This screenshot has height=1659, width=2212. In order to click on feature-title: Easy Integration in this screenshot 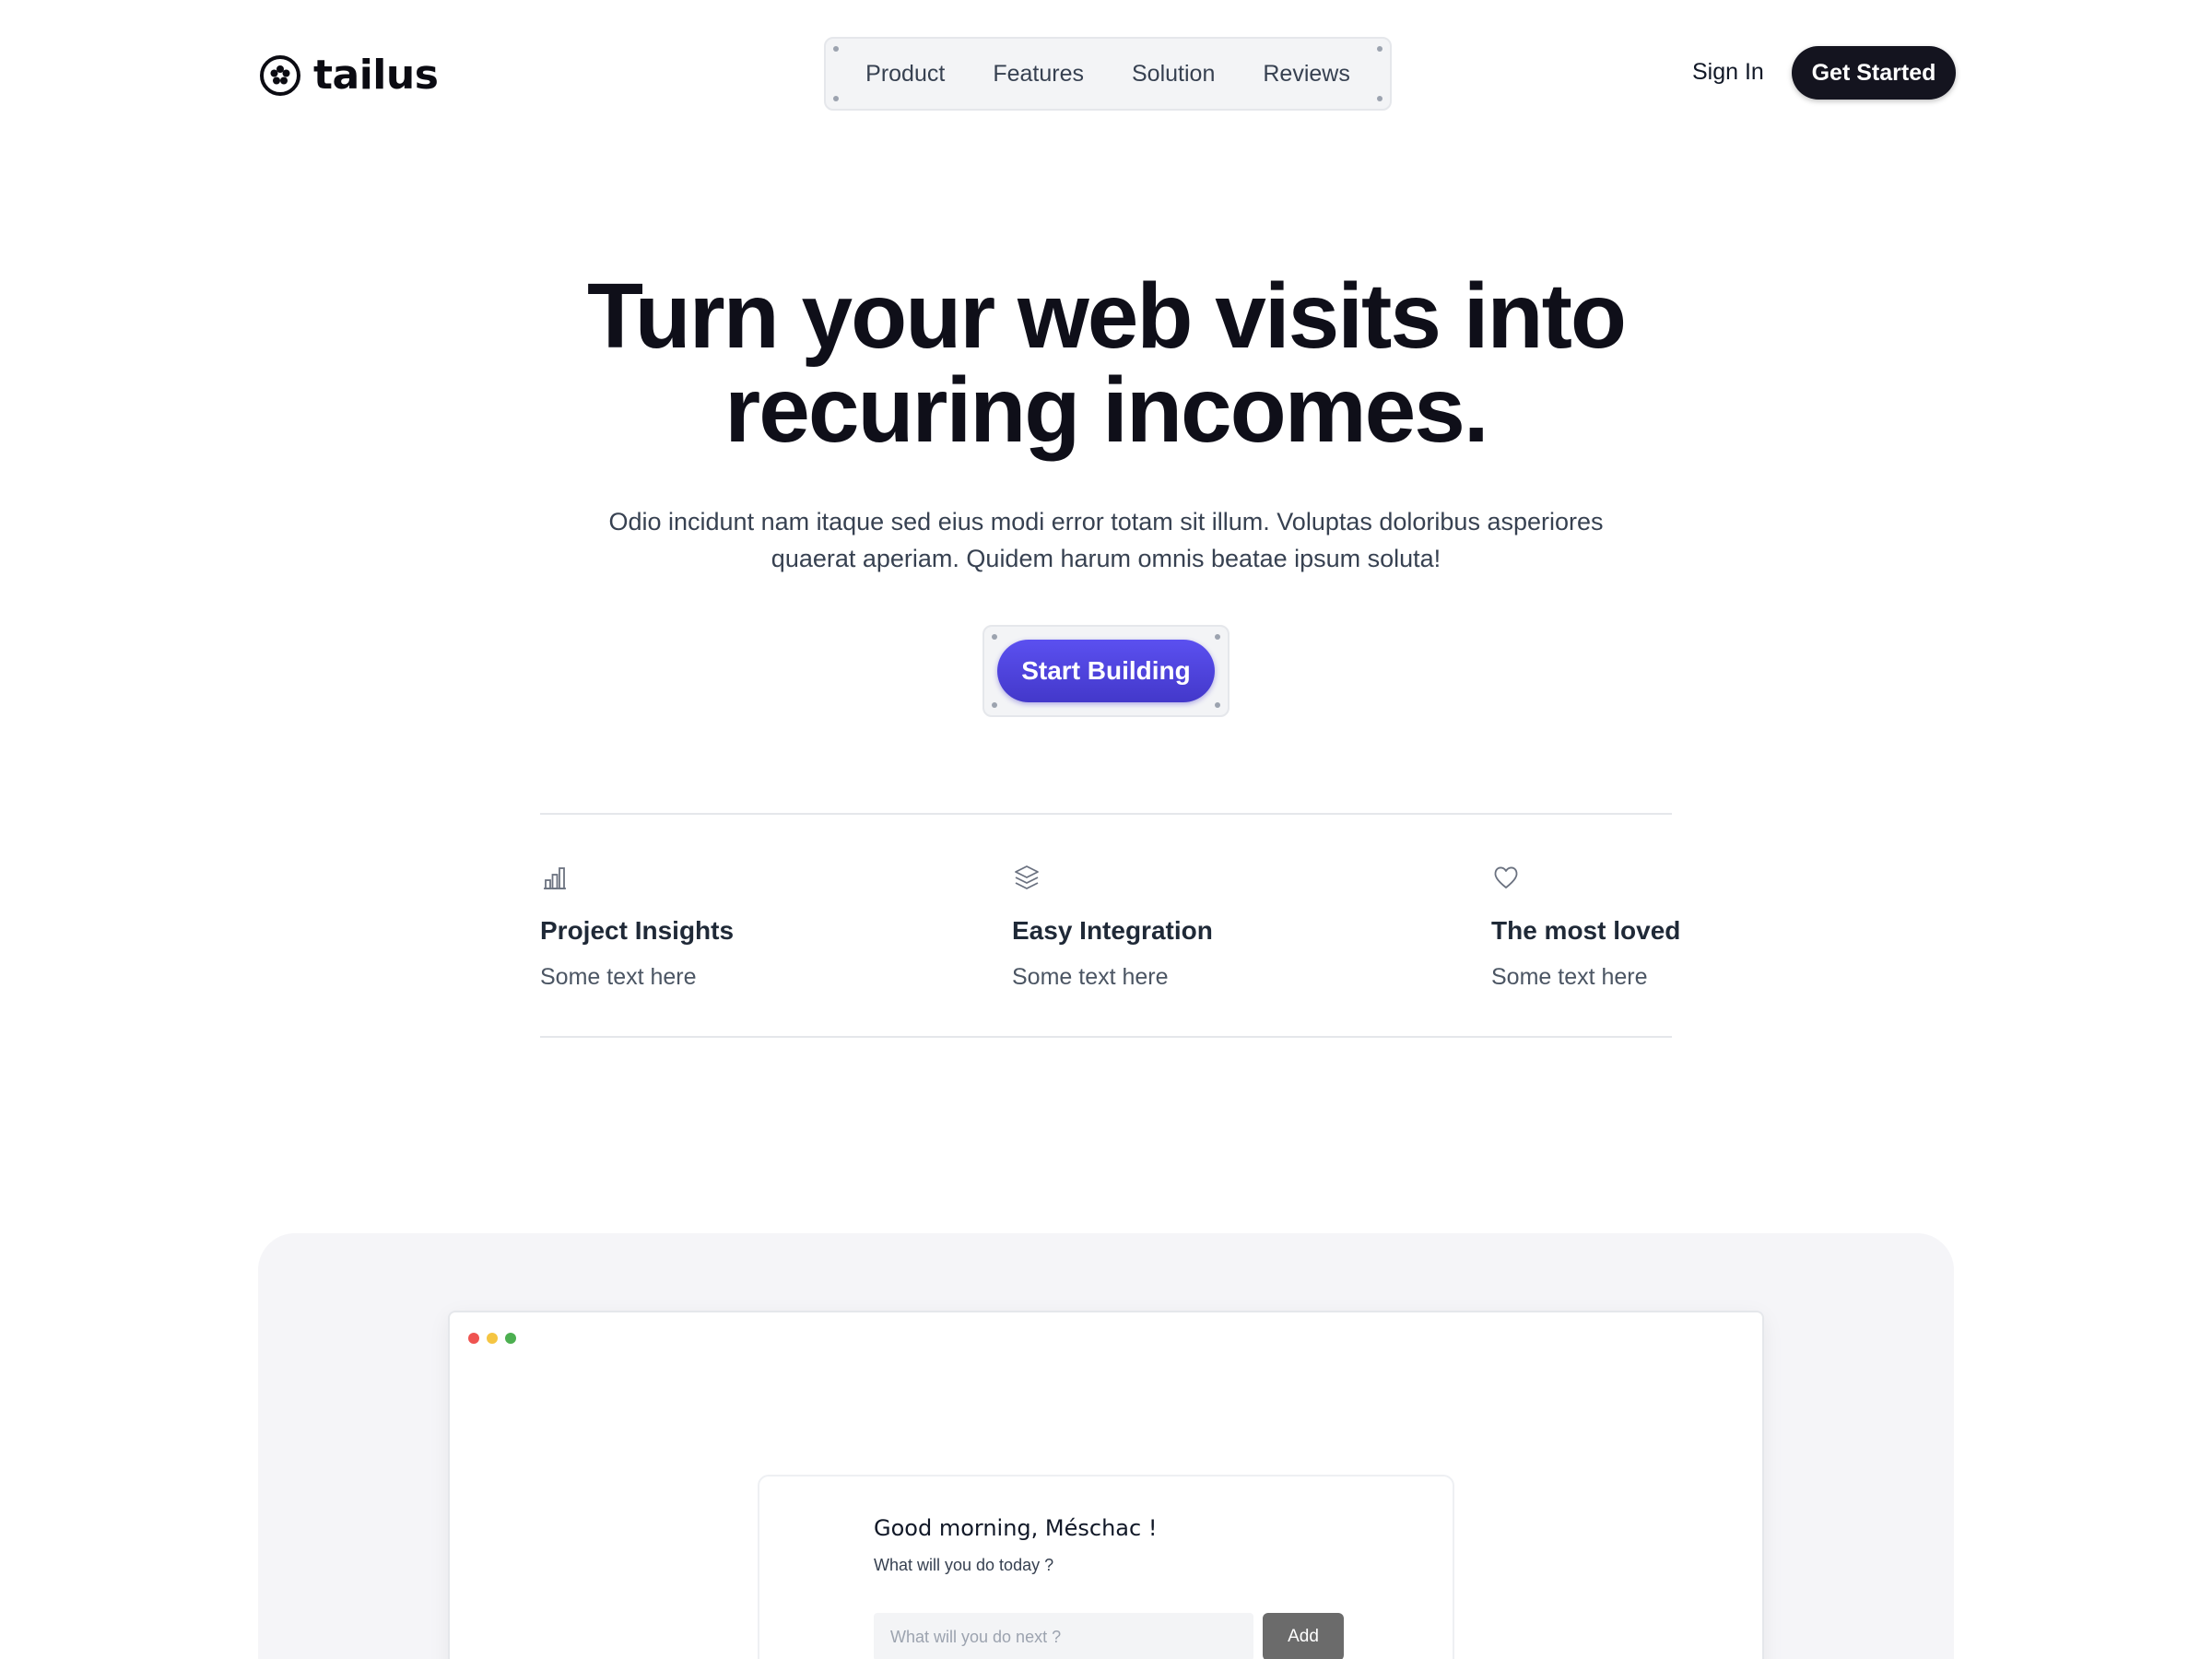, I will do `click(1112, 930)`.